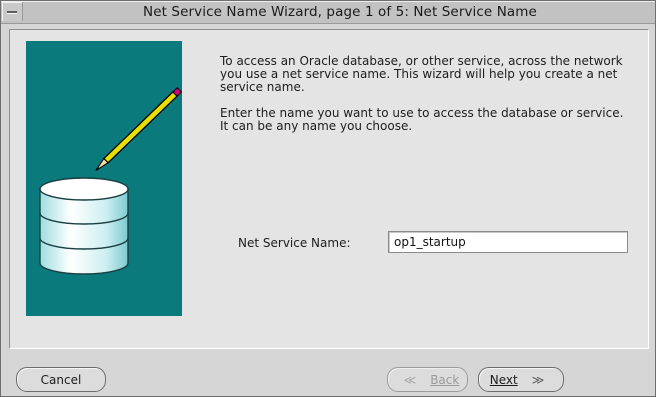 Image resolution: width=656 pixels, height=397 pixels. I want to click on net-service-name-label: Net Service Name:, so click(294, 243).